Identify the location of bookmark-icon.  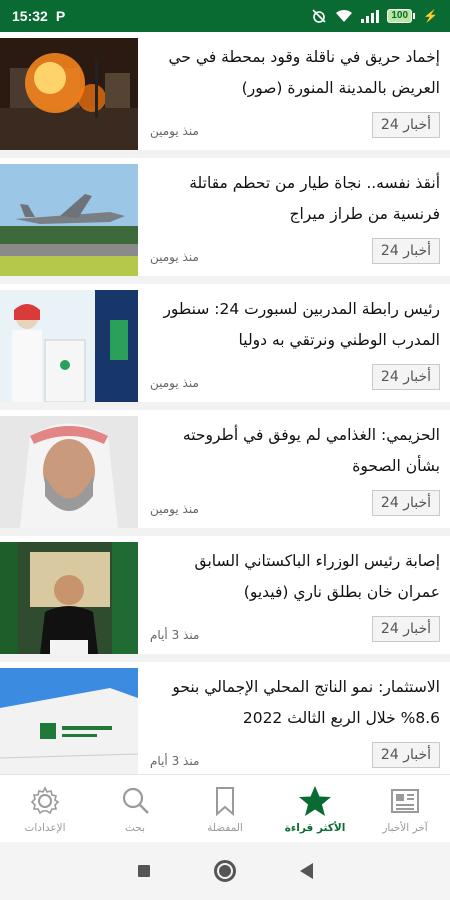
(225, 801).